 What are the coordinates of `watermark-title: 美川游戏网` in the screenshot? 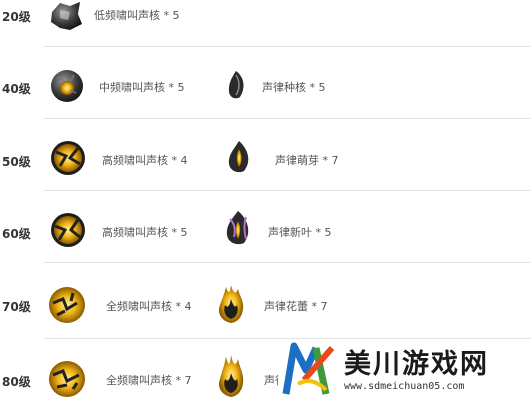 It's located at (416, 364).